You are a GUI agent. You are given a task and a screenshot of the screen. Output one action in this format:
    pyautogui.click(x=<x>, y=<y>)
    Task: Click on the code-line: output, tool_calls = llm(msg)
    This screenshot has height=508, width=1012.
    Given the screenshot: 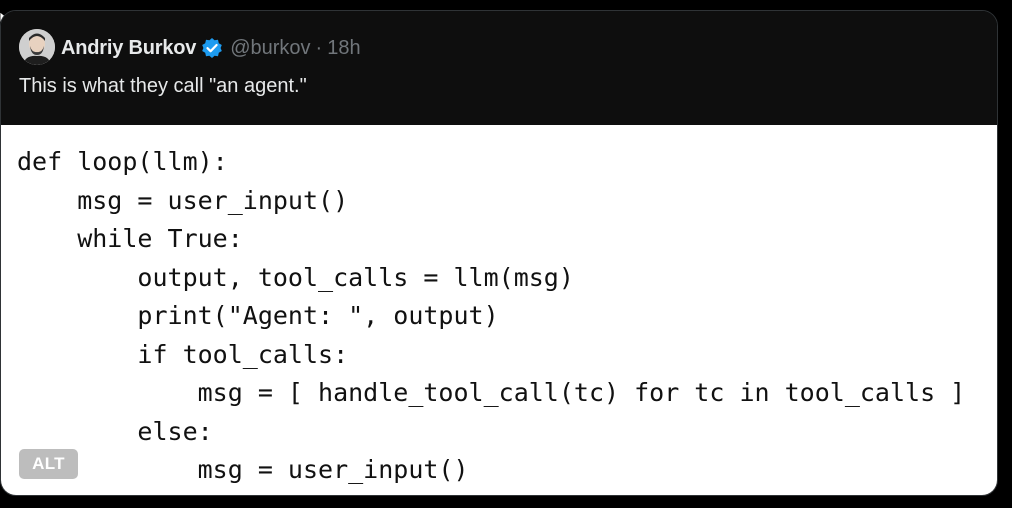 What is the action you would take?
    pyautogui.click(x=295, y=277)
    